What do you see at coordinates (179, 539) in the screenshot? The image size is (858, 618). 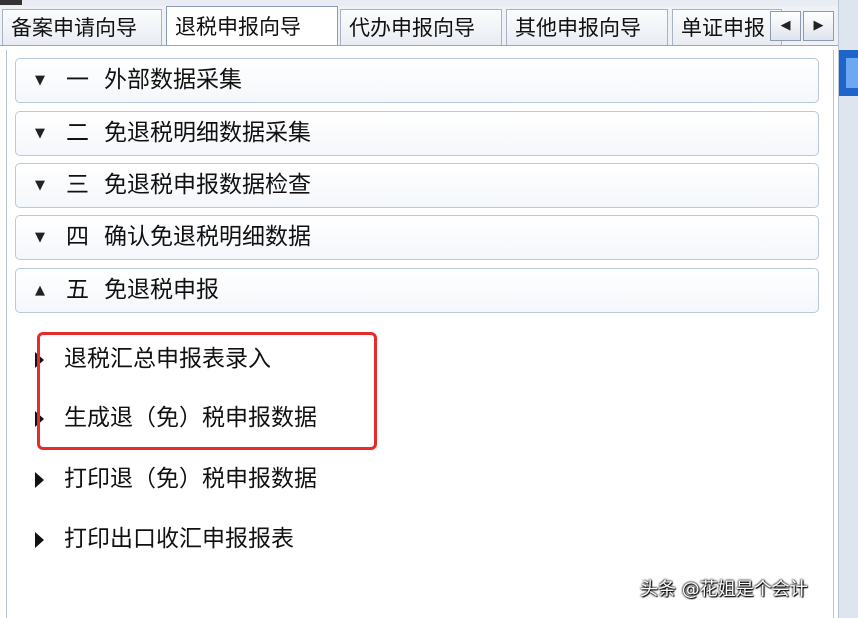 I see `sub-item-label: 打印出口收汇申报报表` at bounding box center [179, 539].